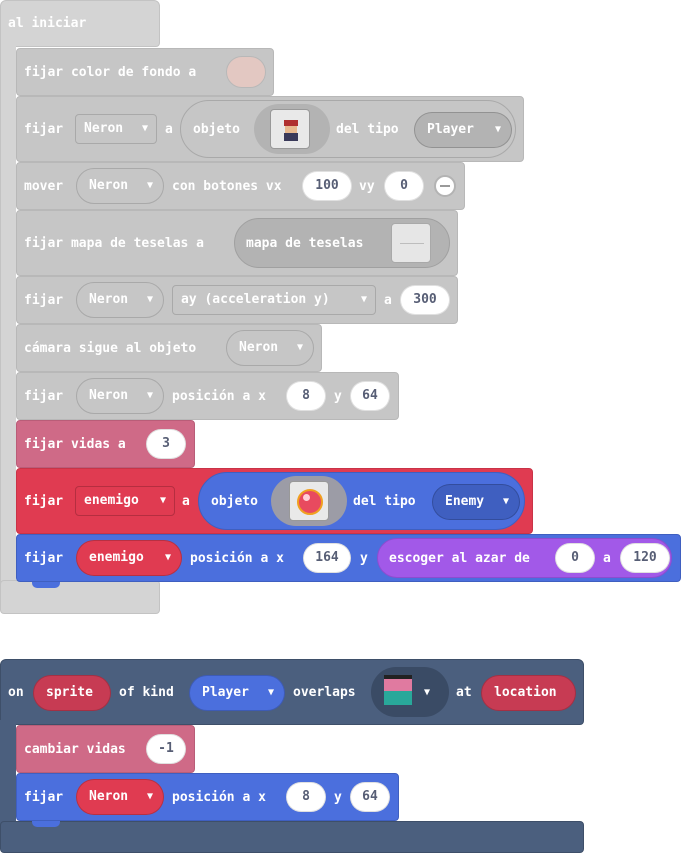  I want to click on pirate-sprite-icon, so click(290, 129).